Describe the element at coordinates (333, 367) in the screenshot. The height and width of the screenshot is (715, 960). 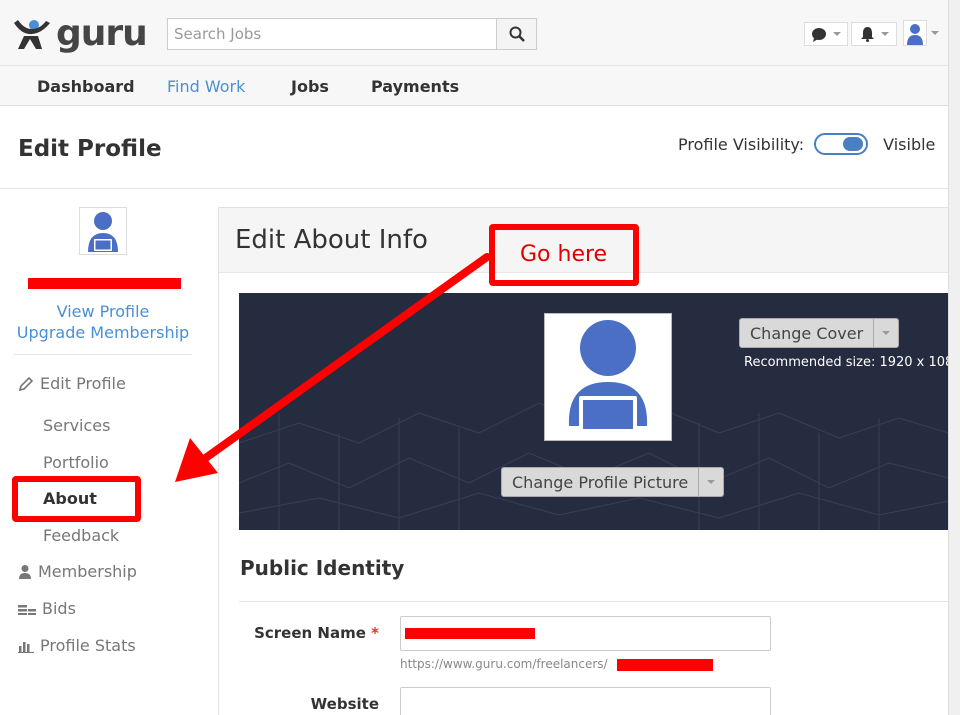
I see `annotation-arrow-icon` at that location.